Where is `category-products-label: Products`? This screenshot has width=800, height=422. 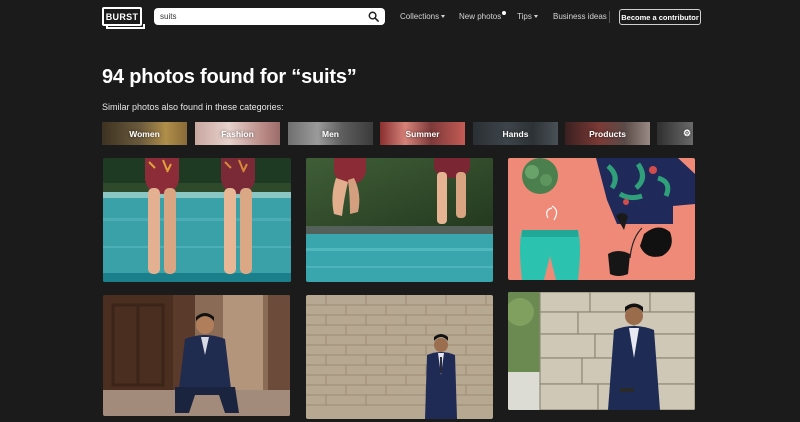 category-products-label: Products is located at coordinates (607, 133).